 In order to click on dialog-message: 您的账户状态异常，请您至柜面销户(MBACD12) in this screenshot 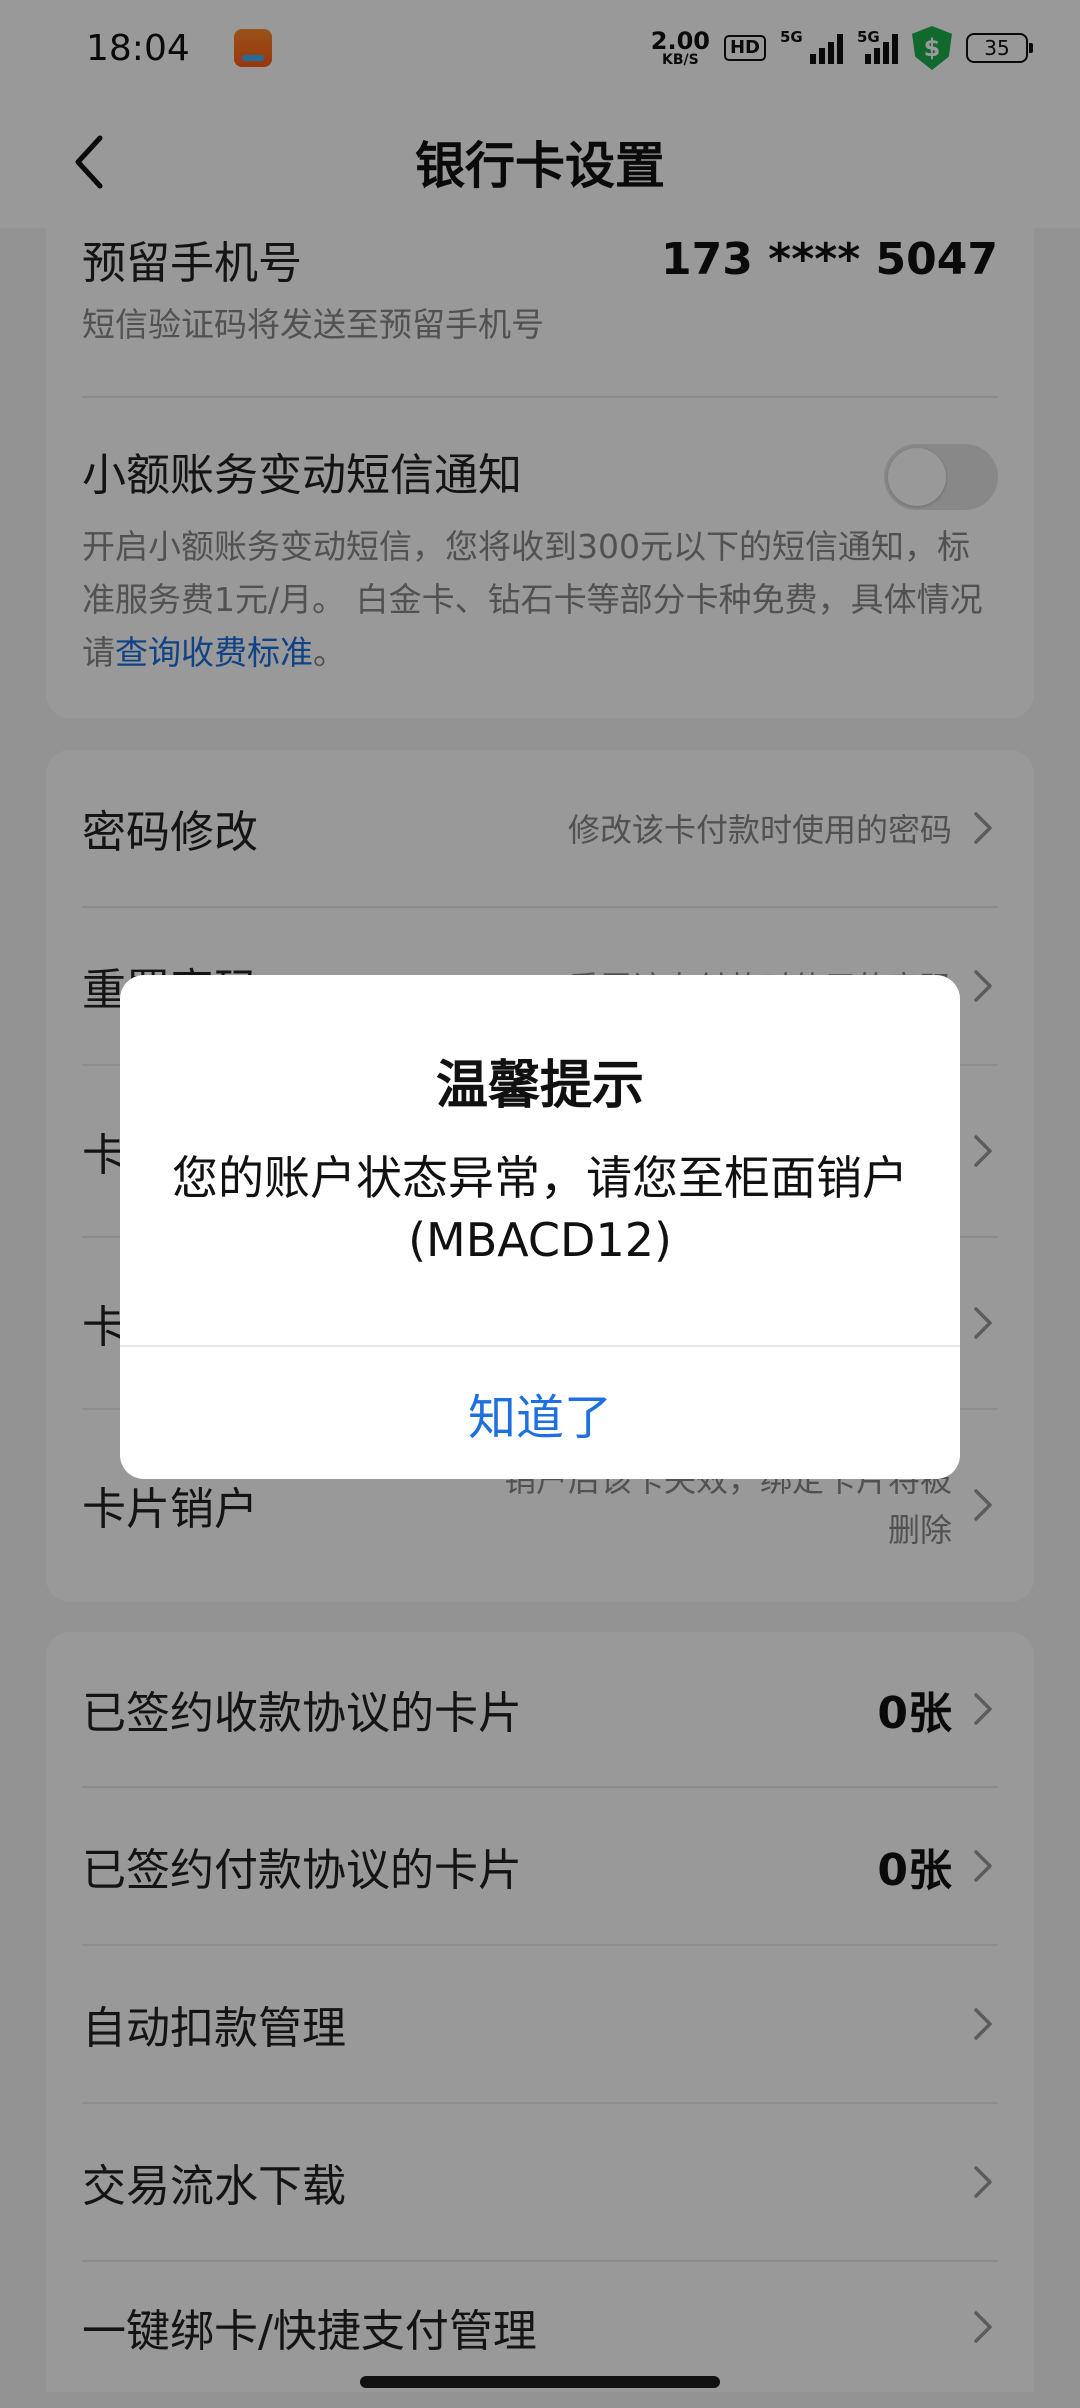, I will do `click(540, 1209)`.